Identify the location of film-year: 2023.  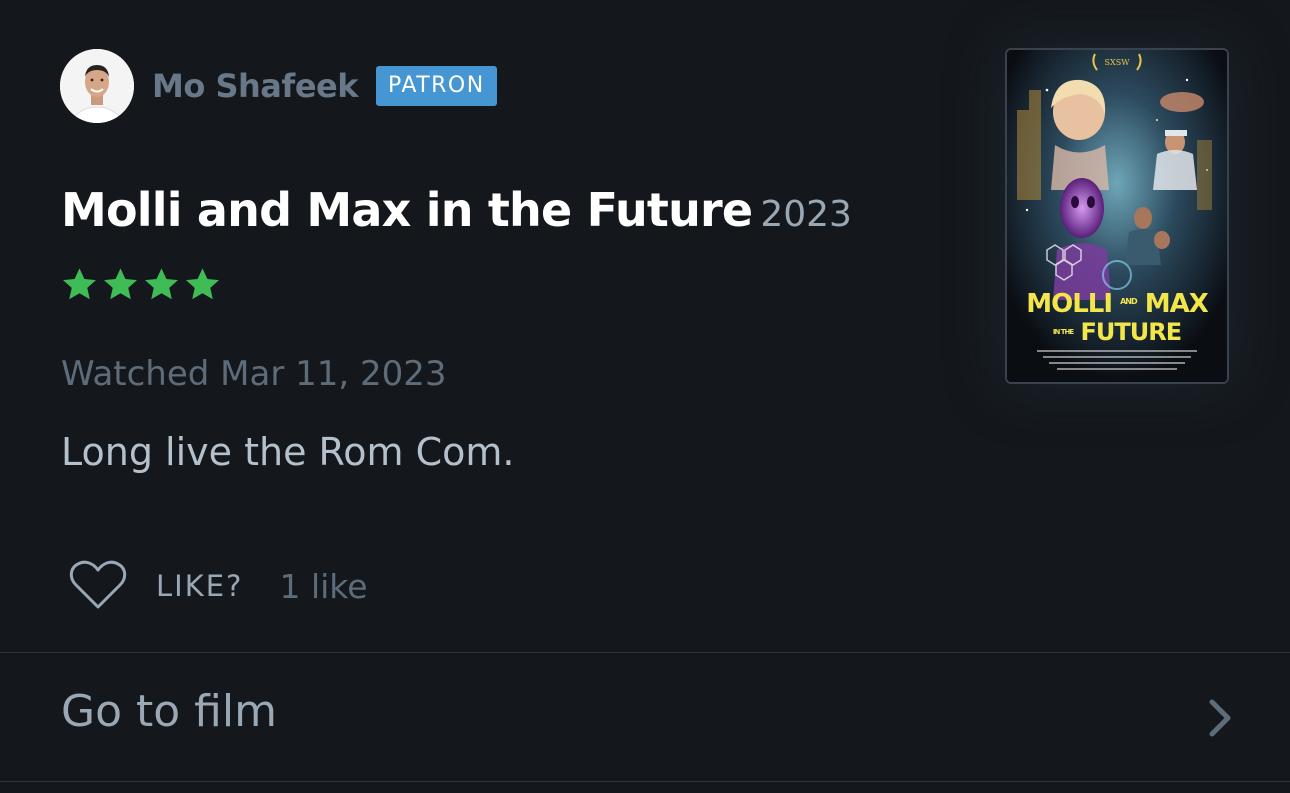
(806, 214).